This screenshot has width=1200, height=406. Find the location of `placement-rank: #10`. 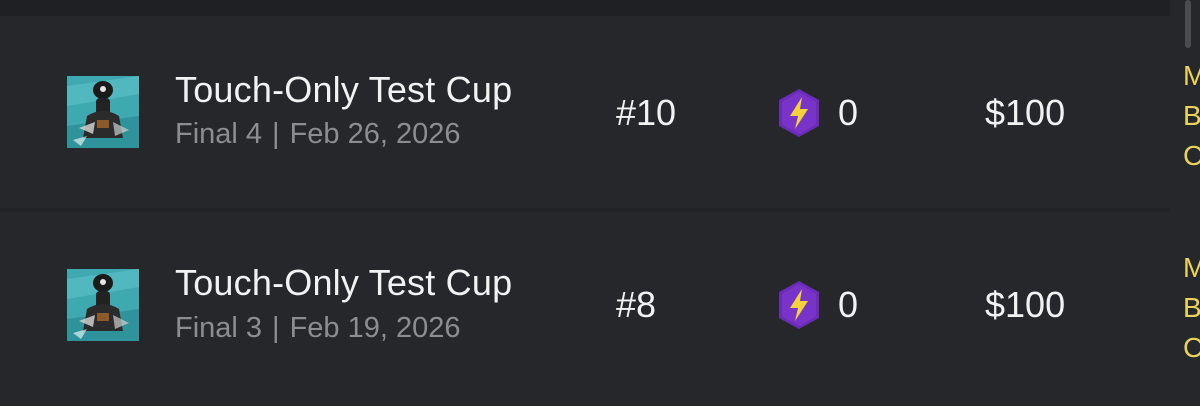

placement-rank: #10 is located at coordinates (646, 112).